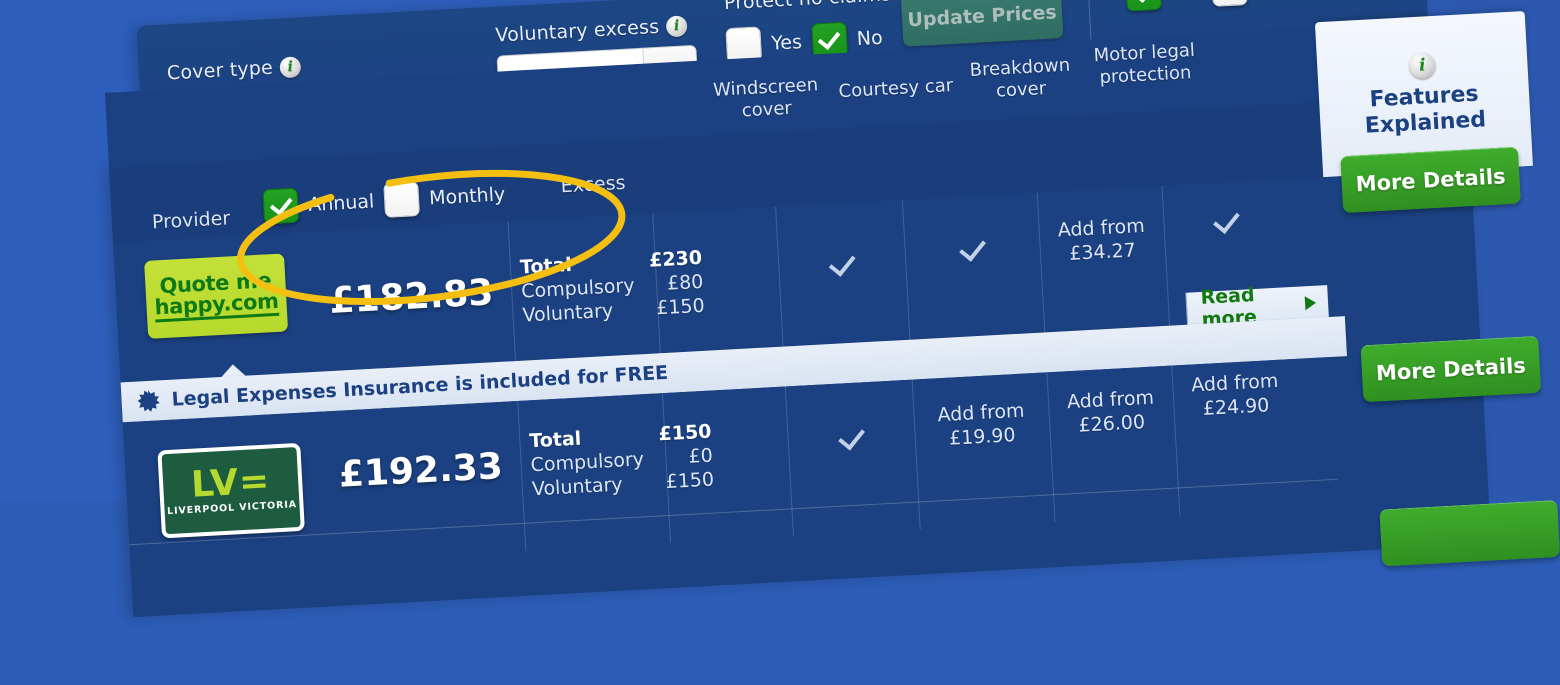  Describe the element at coordinates (622, 461) in the screenshot. I see `excess-breakdown: Total Compulsory Voluntary £150 £0 £150` at that location.